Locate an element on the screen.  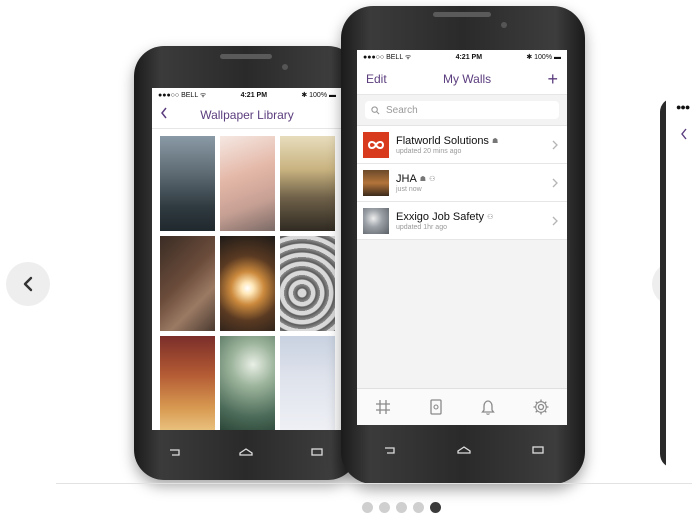
city-skyline-tile is located at coordinates (187, 183).